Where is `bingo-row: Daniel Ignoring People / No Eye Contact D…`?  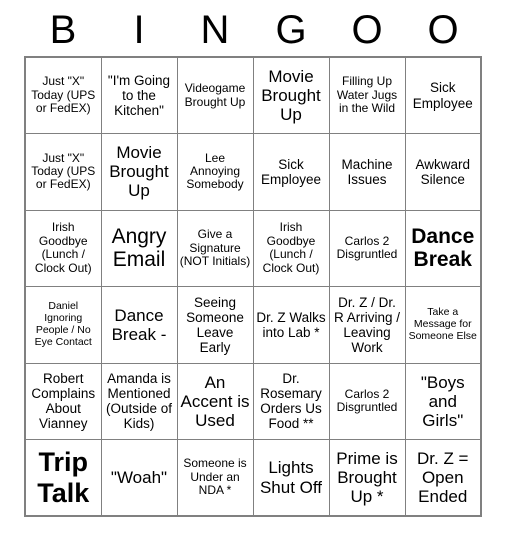 bingo-row: Daniel Ignoring People / No Eye Contact D… is located at coordinates (253, 325).